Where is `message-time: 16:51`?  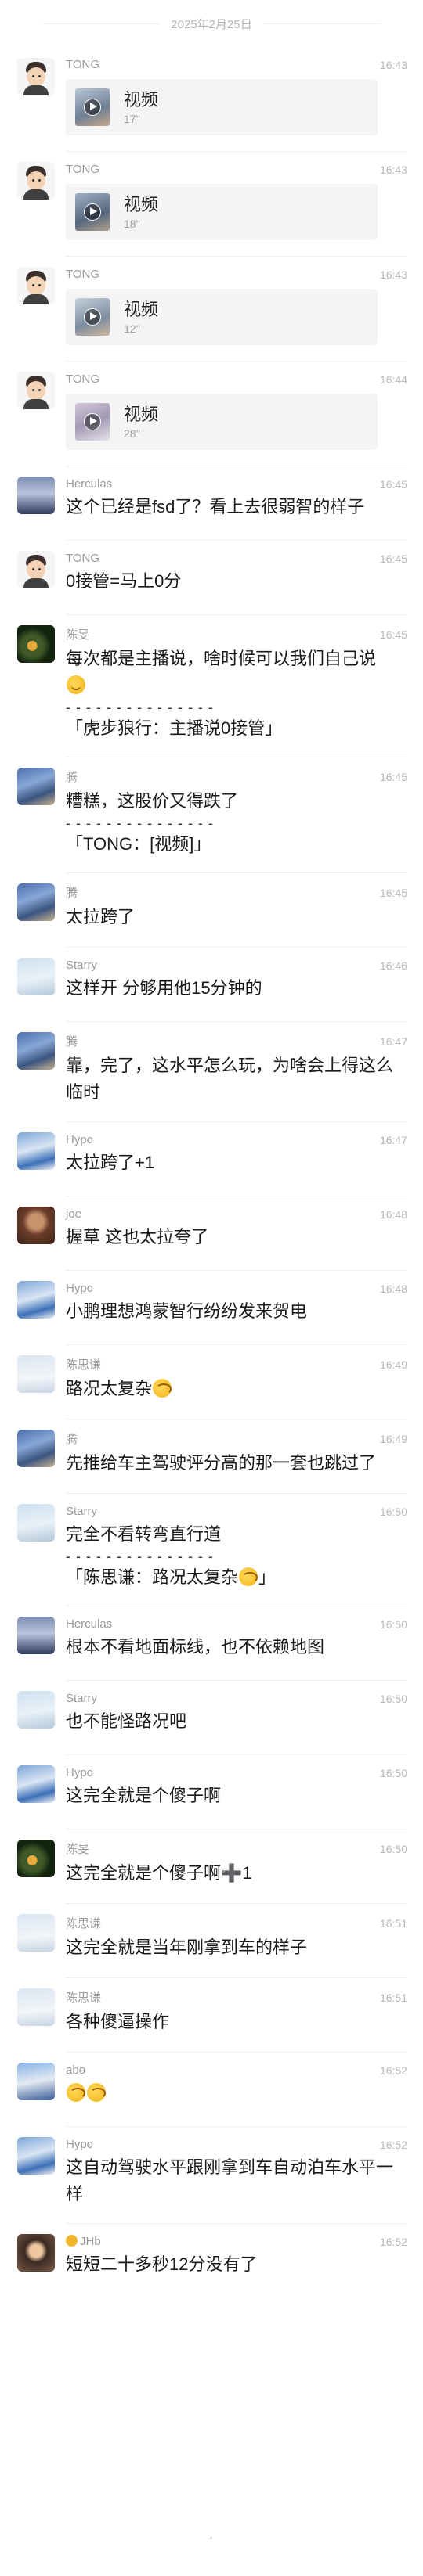 message-time: 16:51 is located at coordinates (393, 1998).